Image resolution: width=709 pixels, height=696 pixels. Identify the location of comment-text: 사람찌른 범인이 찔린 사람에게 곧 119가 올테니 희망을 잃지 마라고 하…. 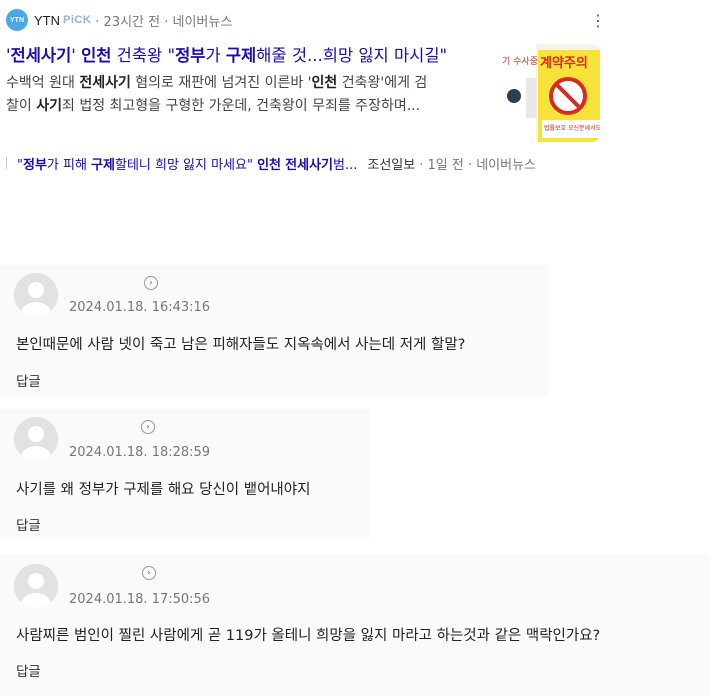
(308, 636).